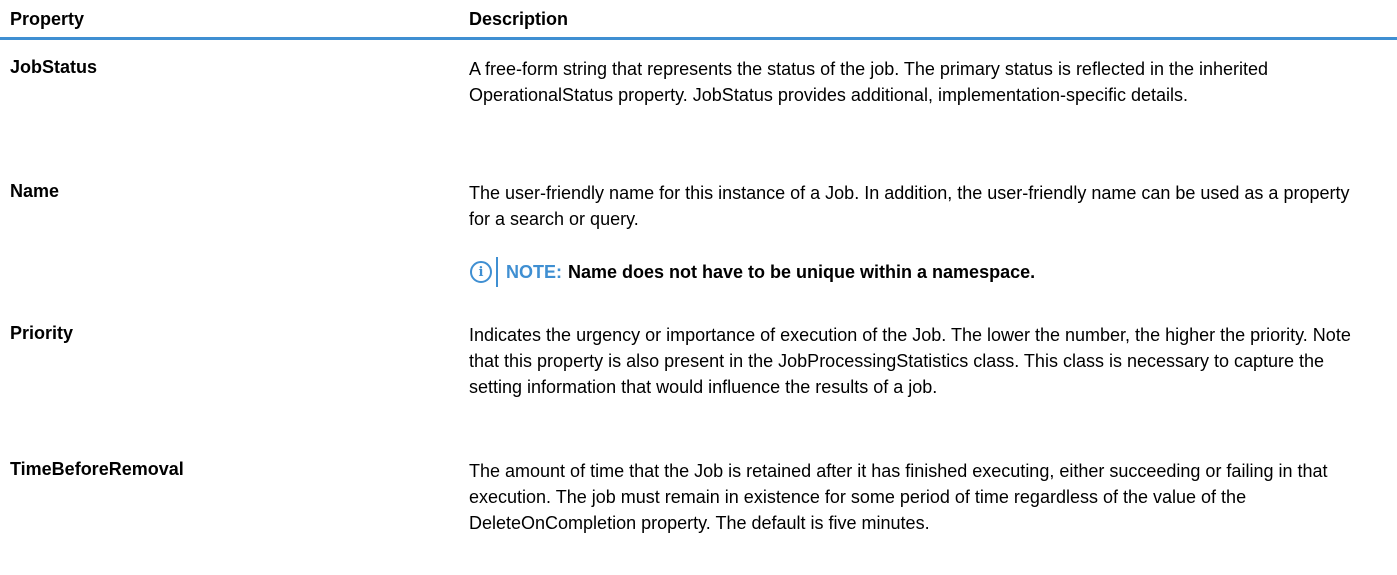 The height and width of the screenshot is (575, 1397). I want to click on property-name: JobStatus, so click(54, 67).